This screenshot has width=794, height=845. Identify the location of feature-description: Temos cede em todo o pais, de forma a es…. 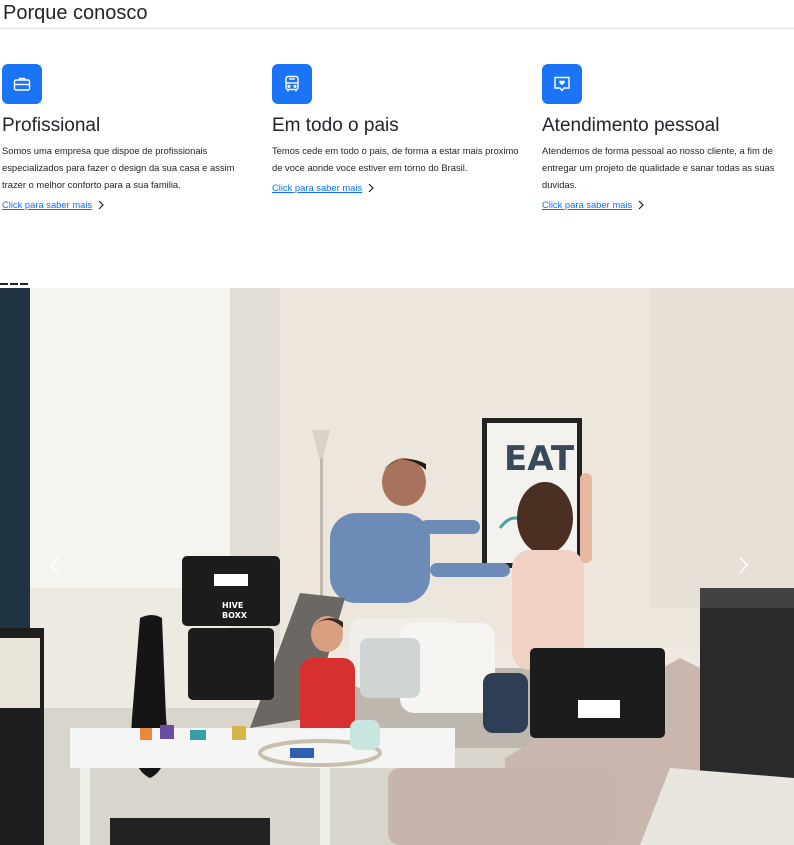
(395, 159).